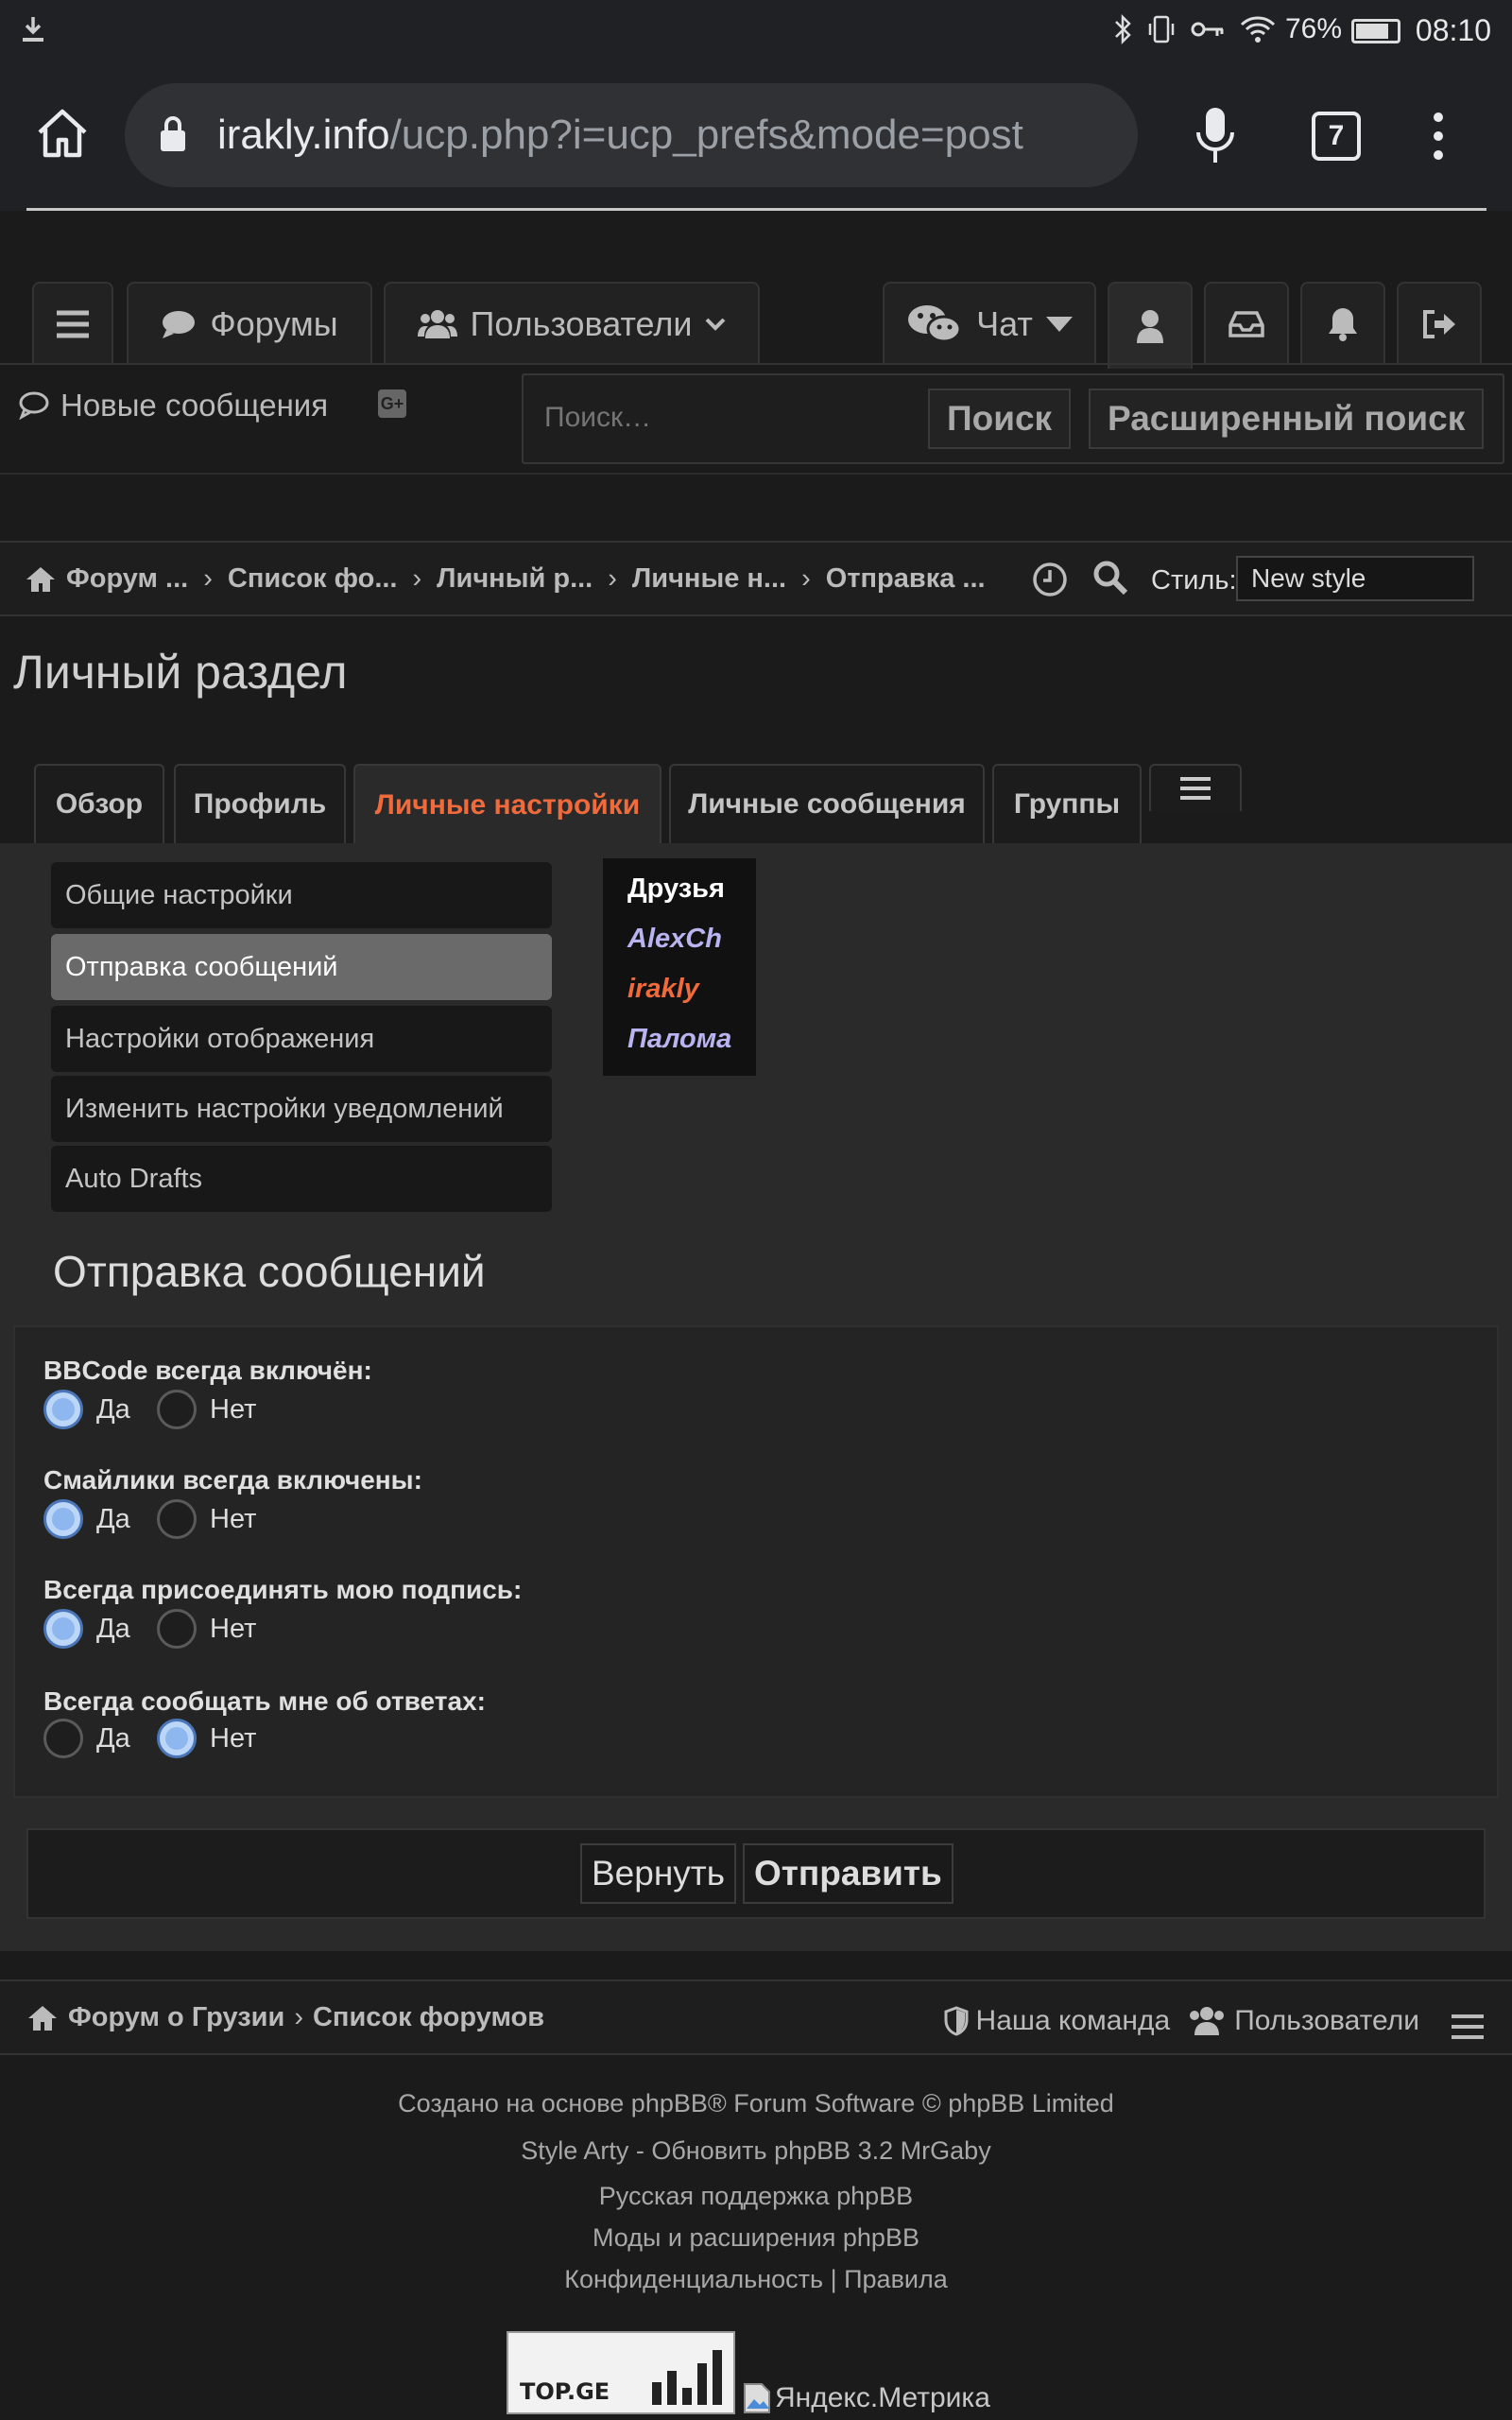 This screenshot has width=1512, height=2420. What do you see at coordinates (392, 403) in the screenshot?
I see `google-plus-icon: G+` at bounding box center [392, 403].